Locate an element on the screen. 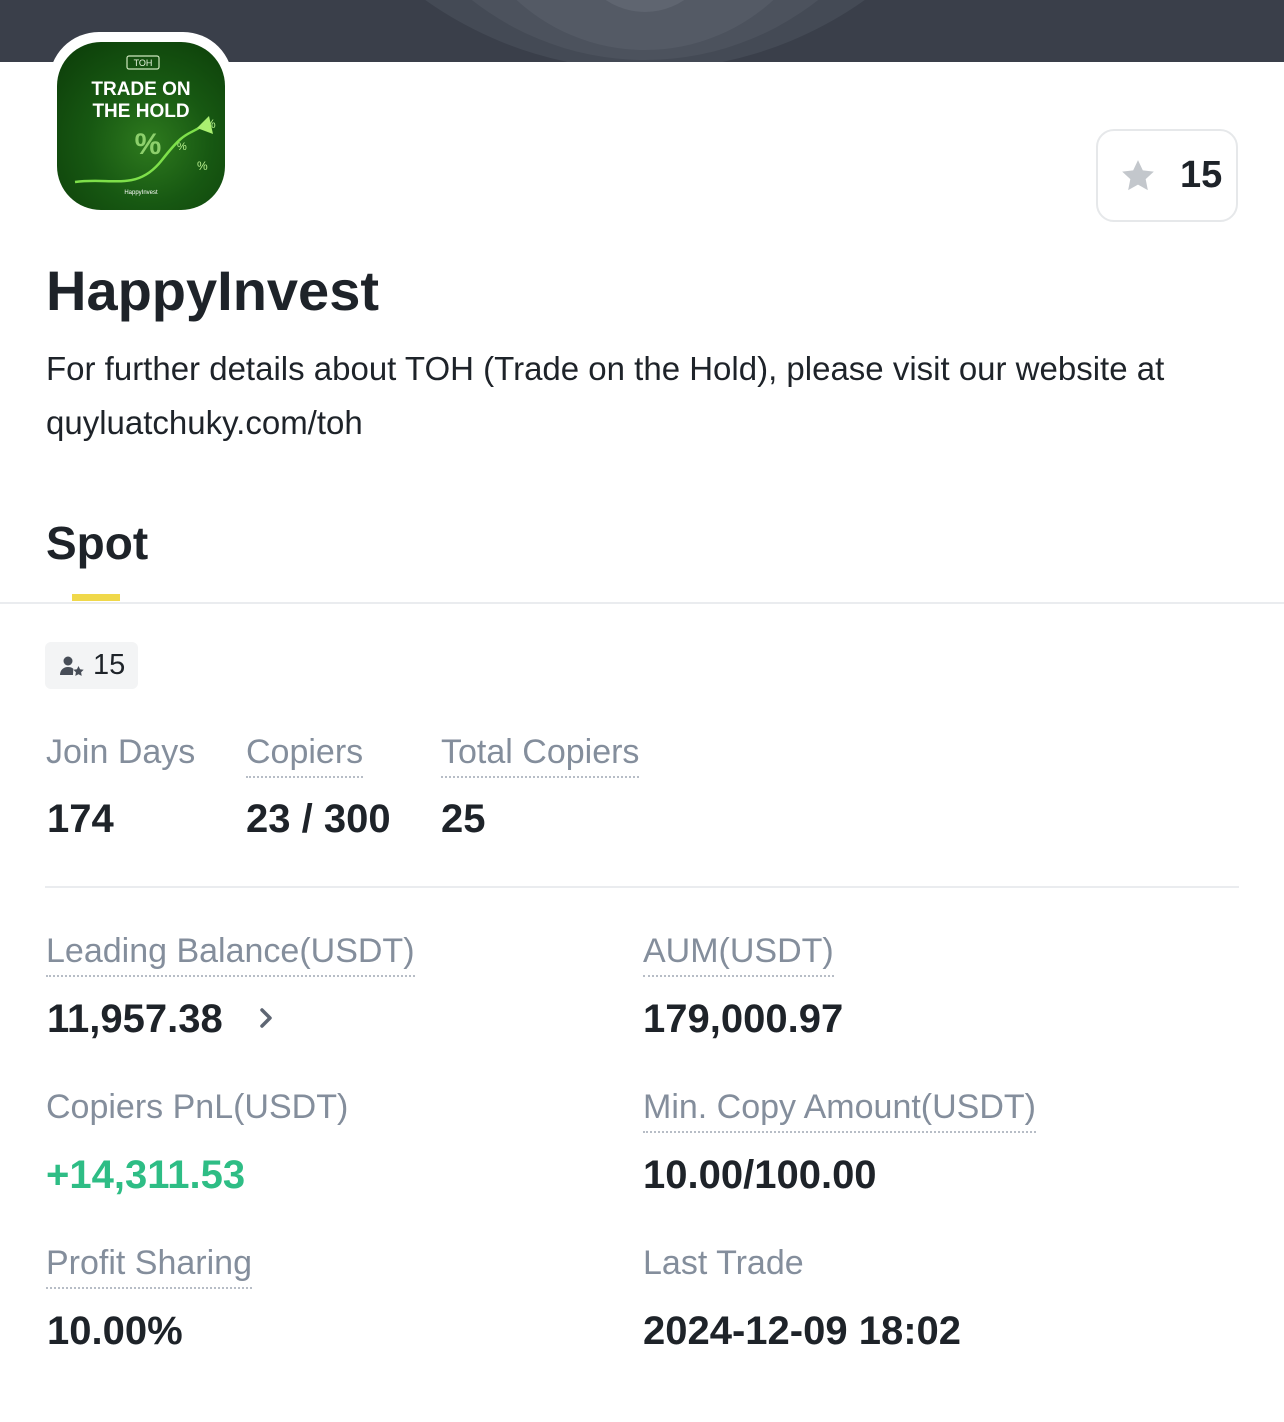 This screenshot has width=1284, height=1422. tab-spot: Spot is located at coordinates (97, 543).